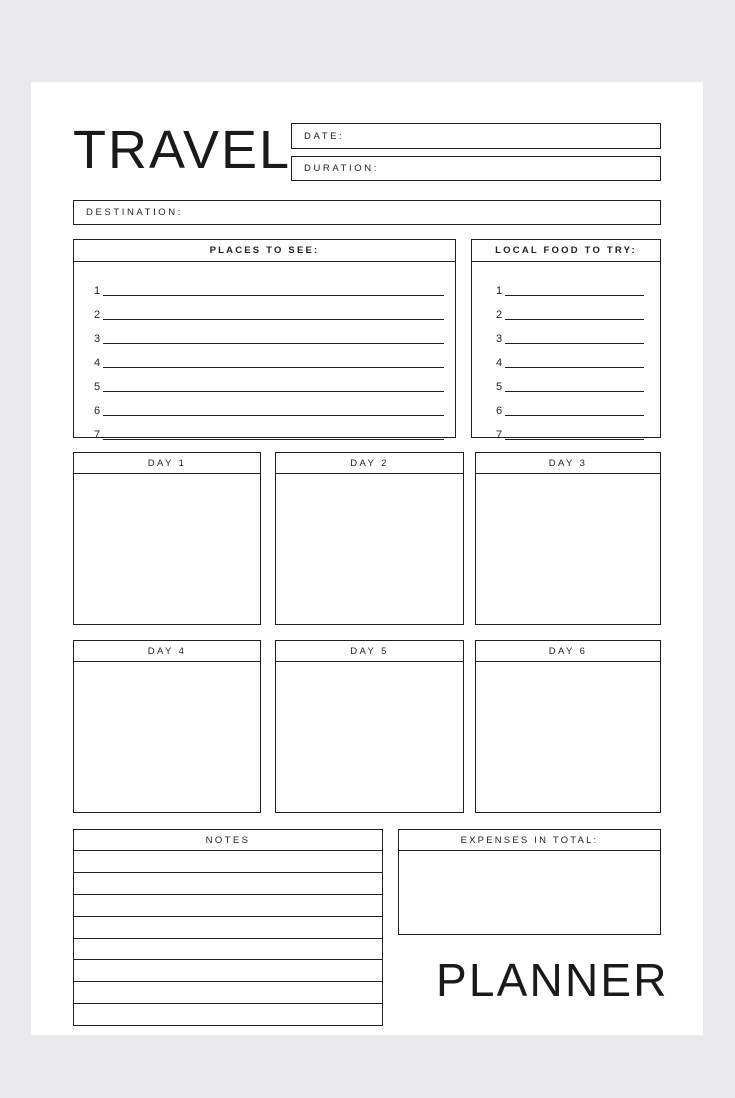  What do you see at coordinates (182, 150) in the screenshot?
I see `page-title: TRAVEL` at bounding box center [182, 150].